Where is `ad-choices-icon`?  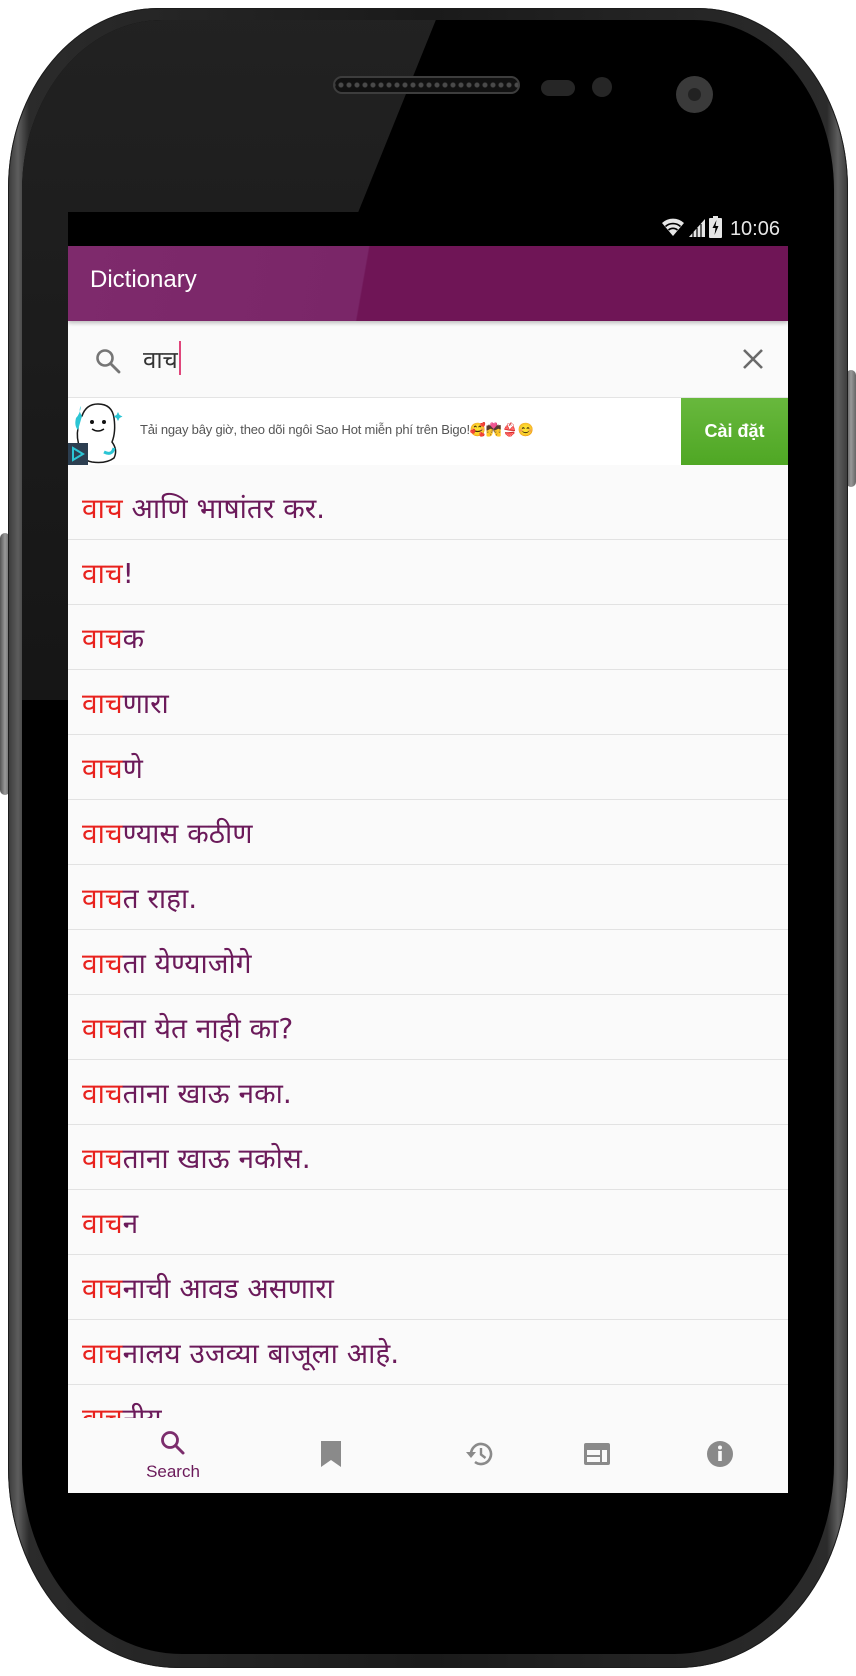
ad-choices-icon is located at coordinates (78, 454).